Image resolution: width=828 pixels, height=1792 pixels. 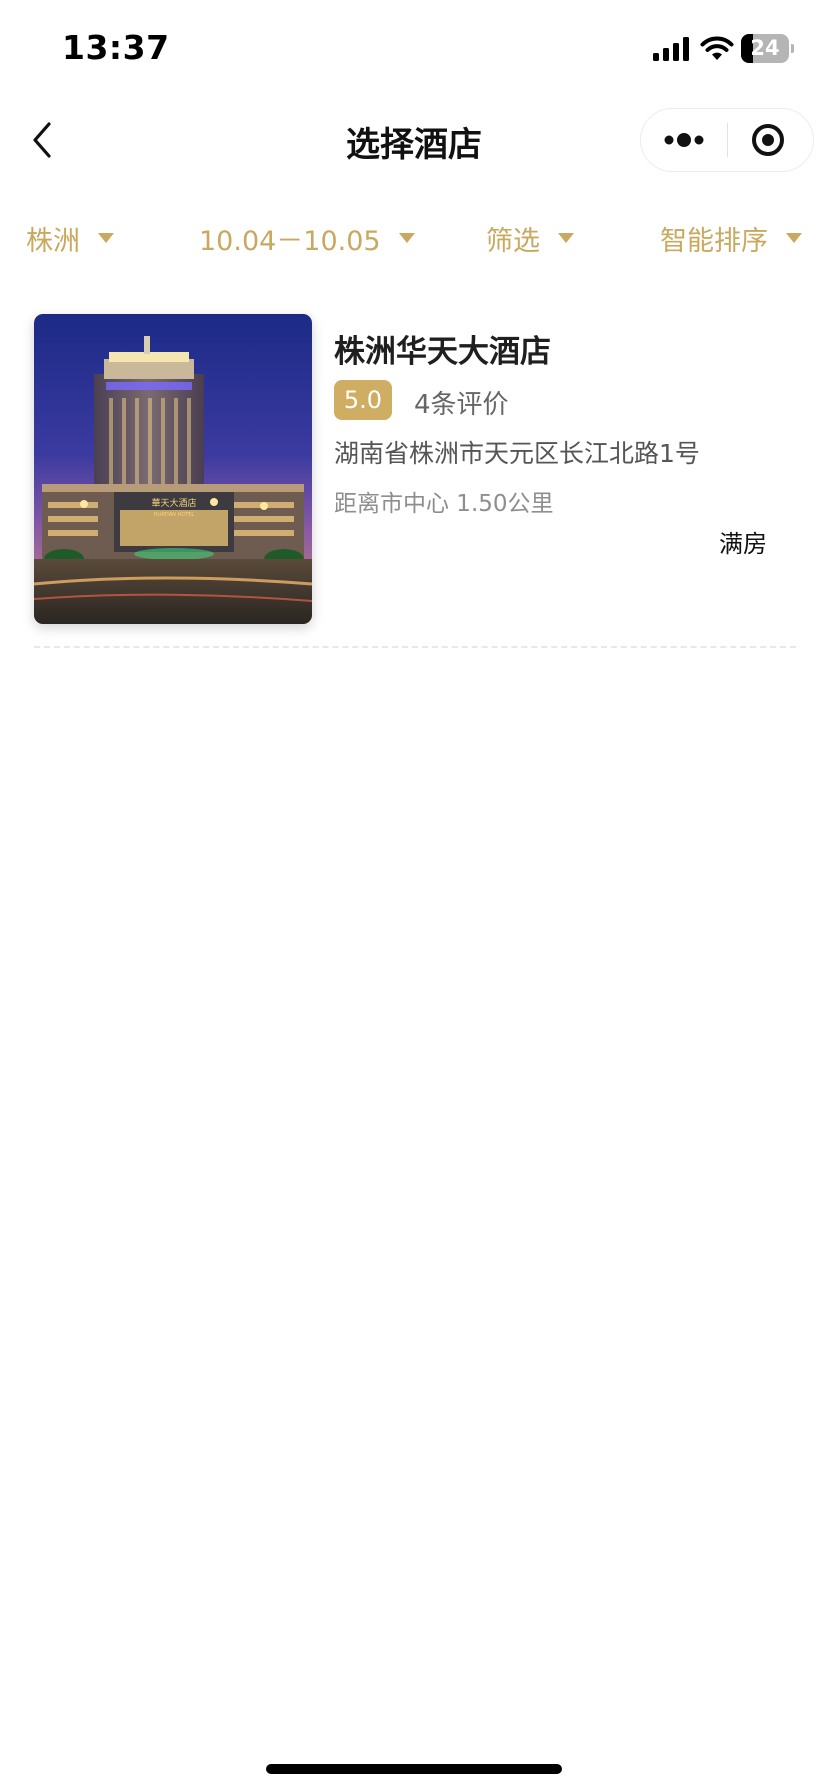 I want to click on filter-dates-label: 10.04－10.05, so click(x=290, y=241).